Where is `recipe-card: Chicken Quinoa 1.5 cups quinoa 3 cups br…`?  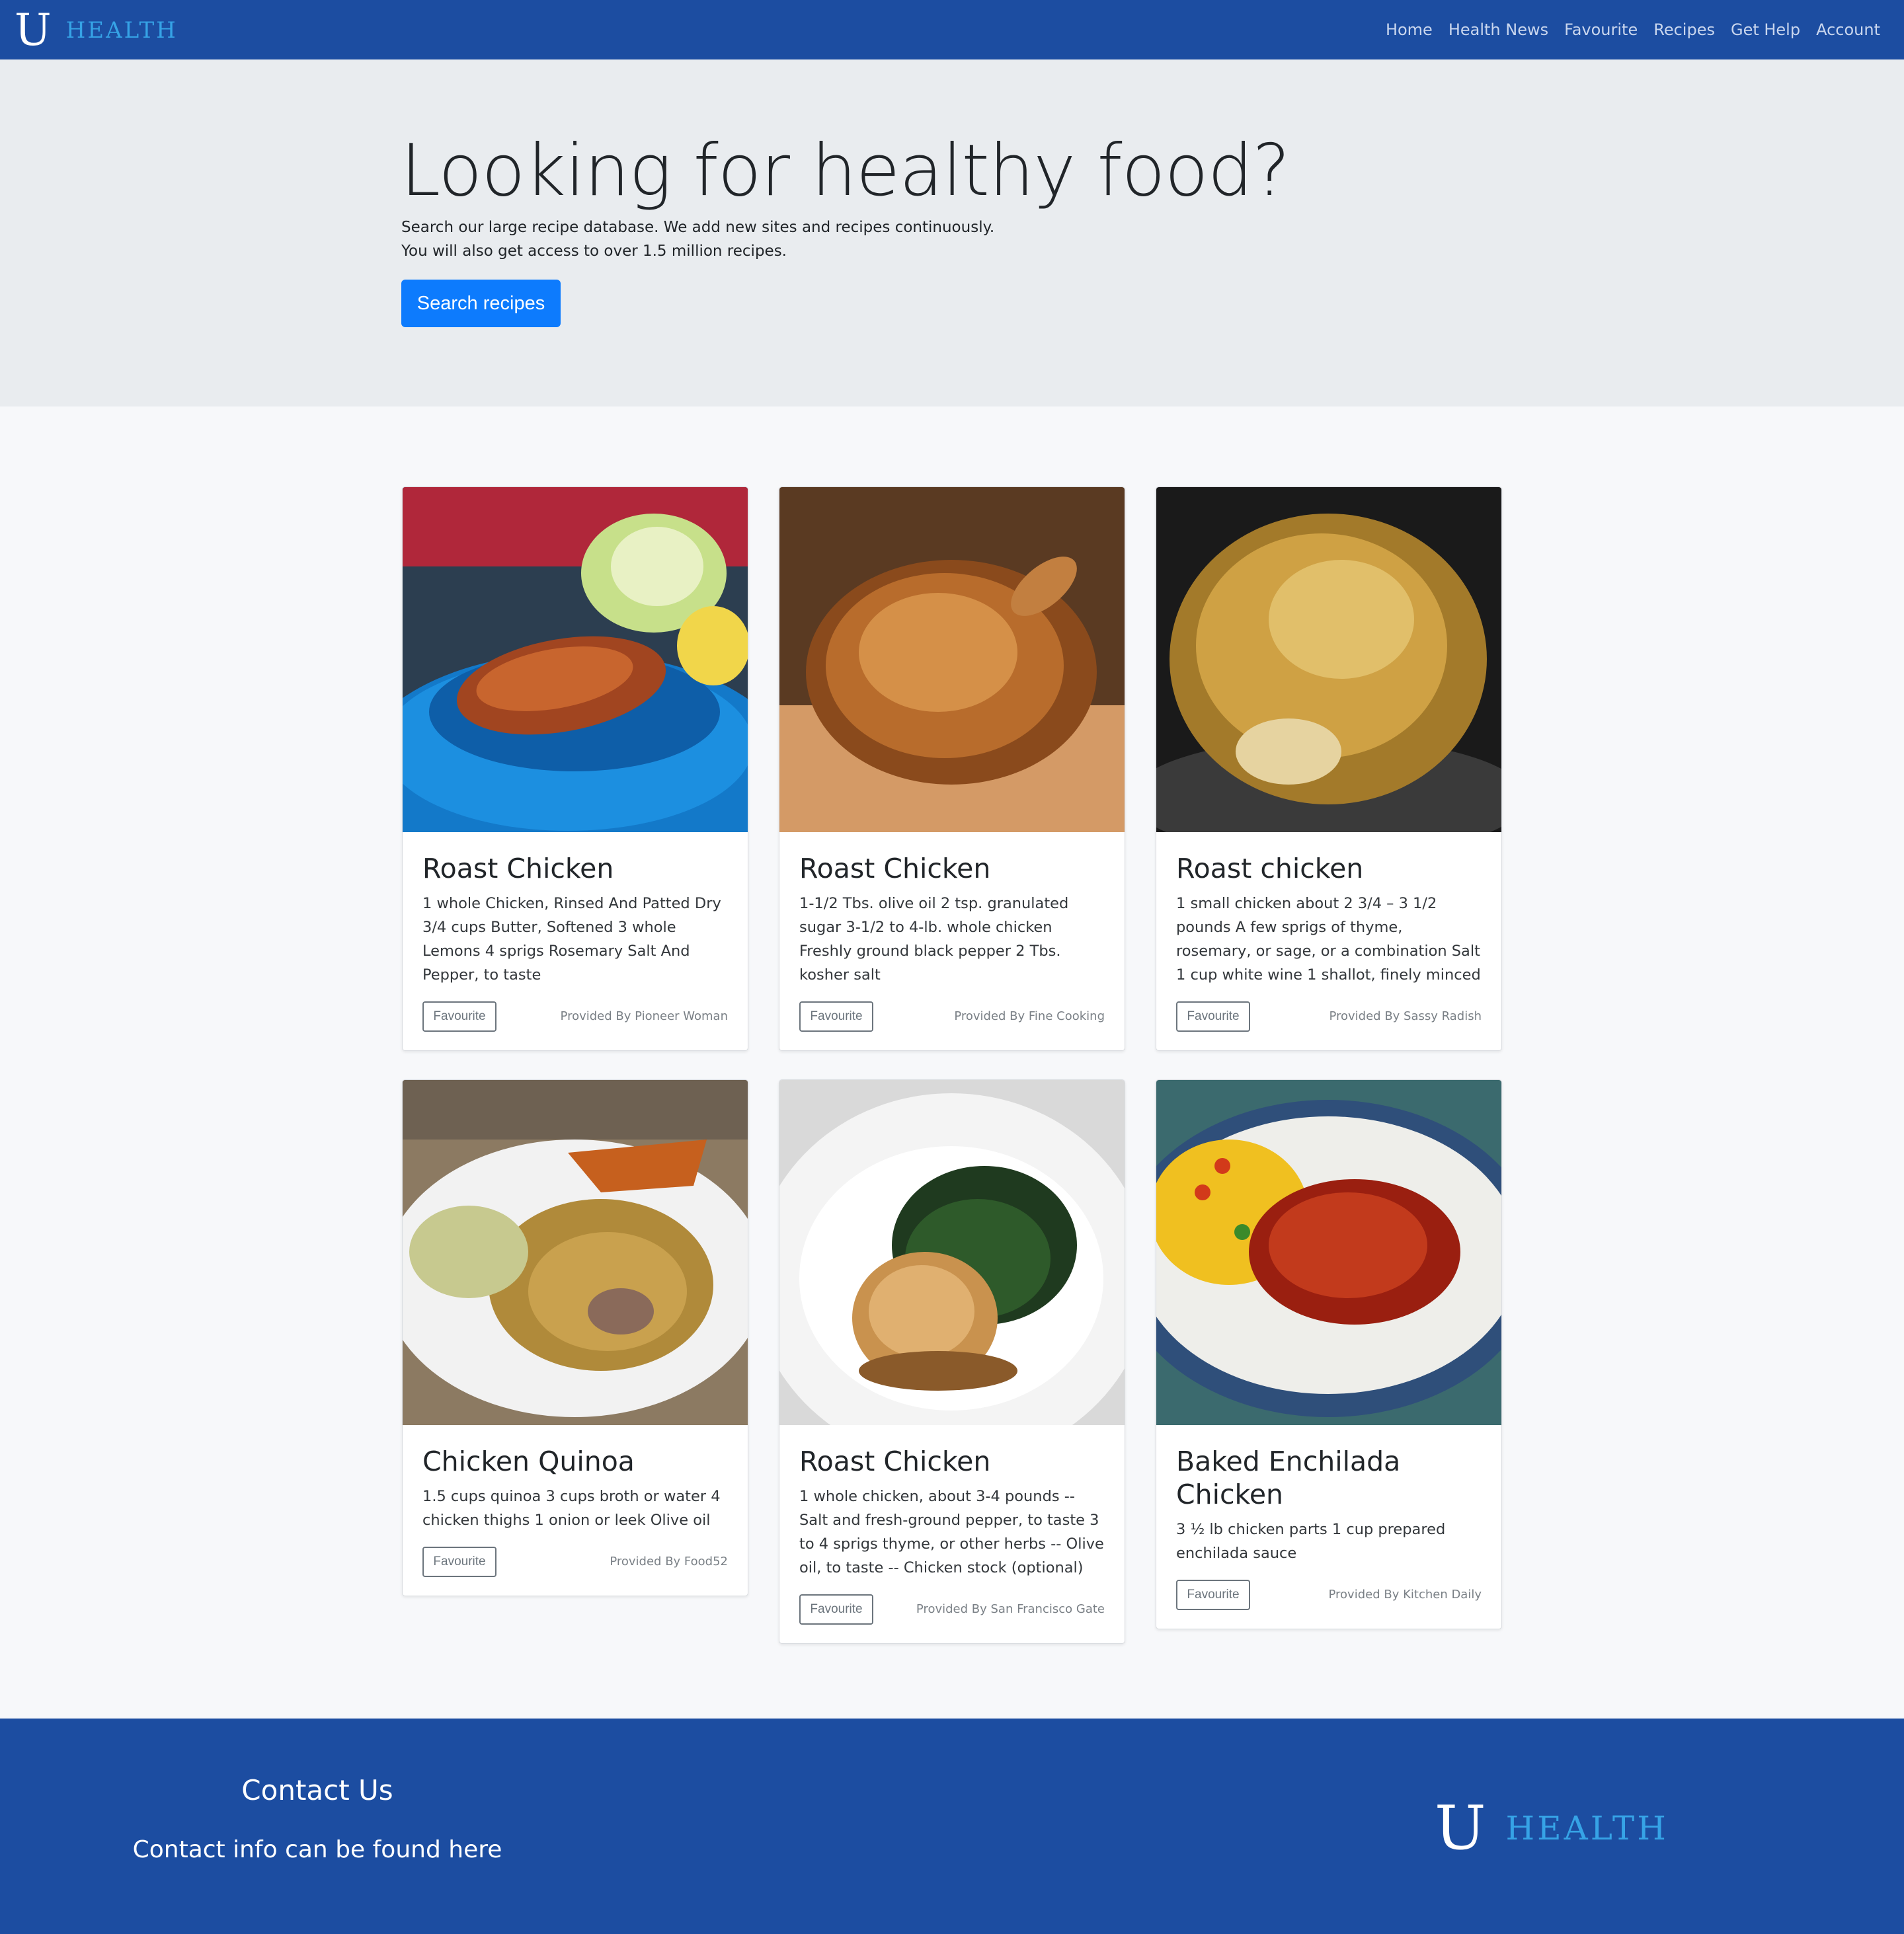 recipe-card: Chicken Quinoa 1.5 cups quinoa 3 cups br… is located at coordinates (575, 1337).